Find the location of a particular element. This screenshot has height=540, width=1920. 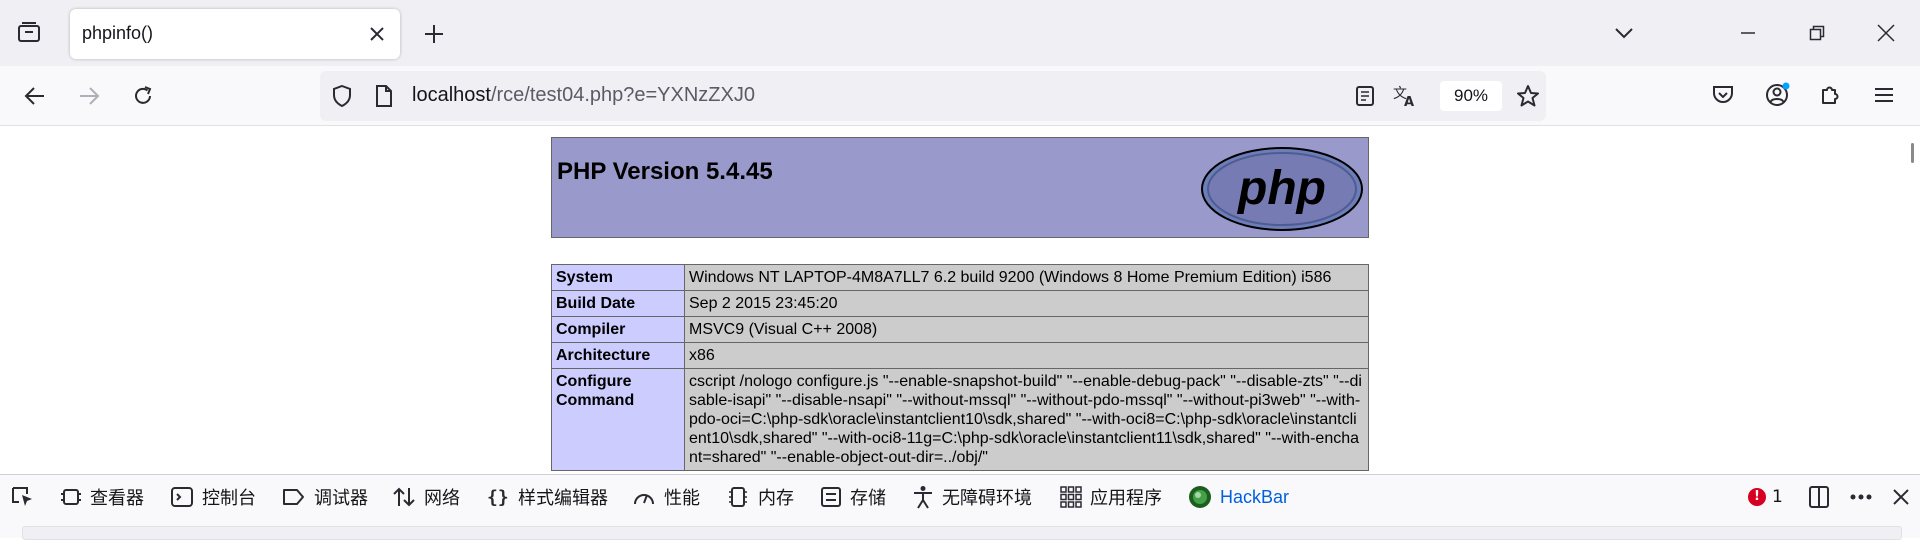

info-row-key: Architecture is located at coordinates (618, 355).